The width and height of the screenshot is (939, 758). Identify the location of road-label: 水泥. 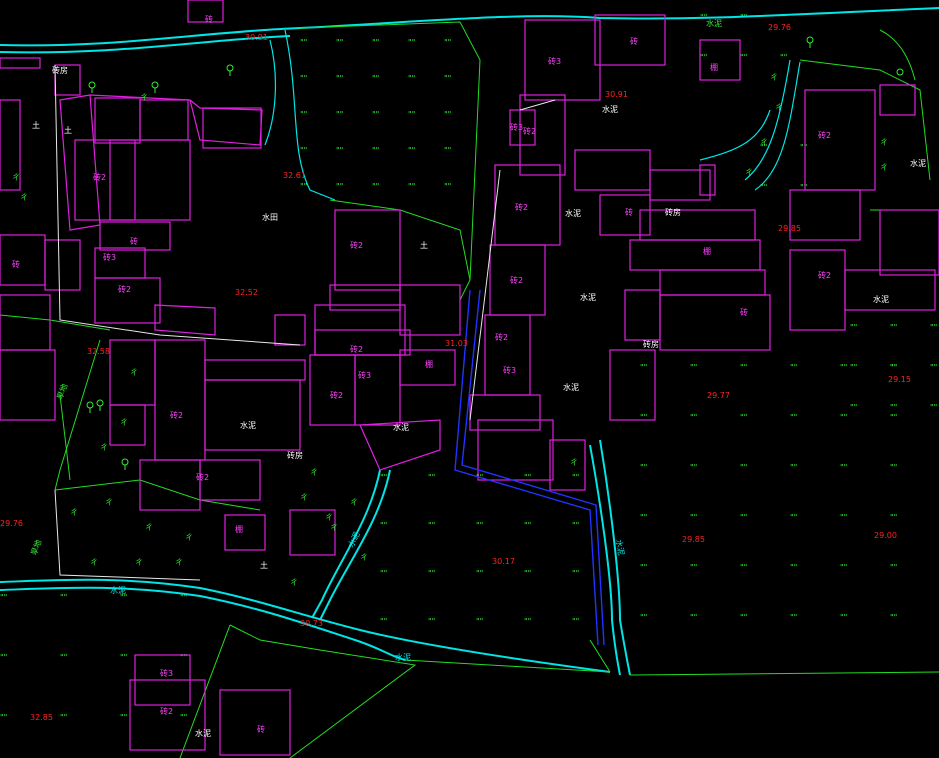
(118, 590).